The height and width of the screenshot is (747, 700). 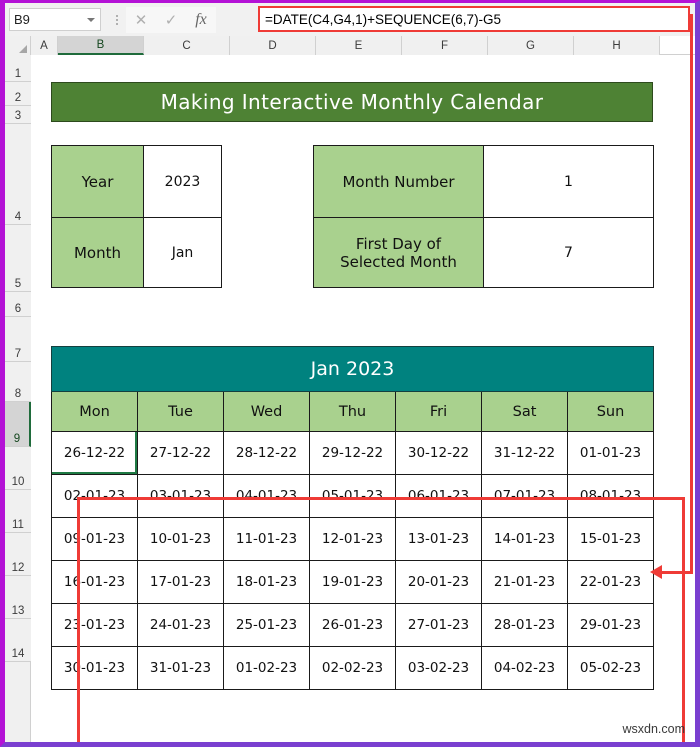 What do you see at coordinates (180, 496) in the screenshot?
I see `calendar-day-cell: 03-01-23` at bounding box center [180, 496].